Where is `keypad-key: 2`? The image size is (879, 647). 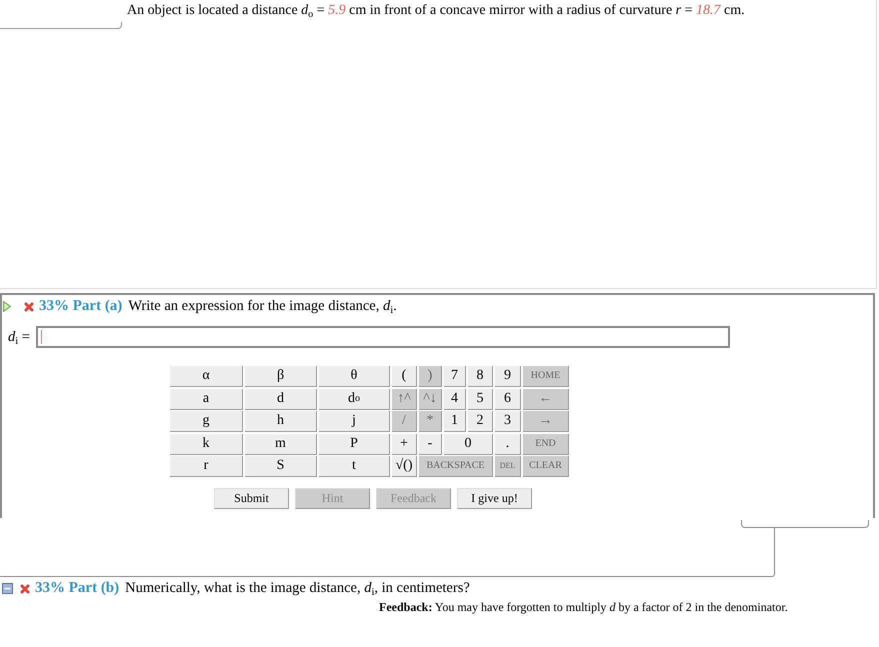
keypad-key: 2 is located at coordinates (480, 421).